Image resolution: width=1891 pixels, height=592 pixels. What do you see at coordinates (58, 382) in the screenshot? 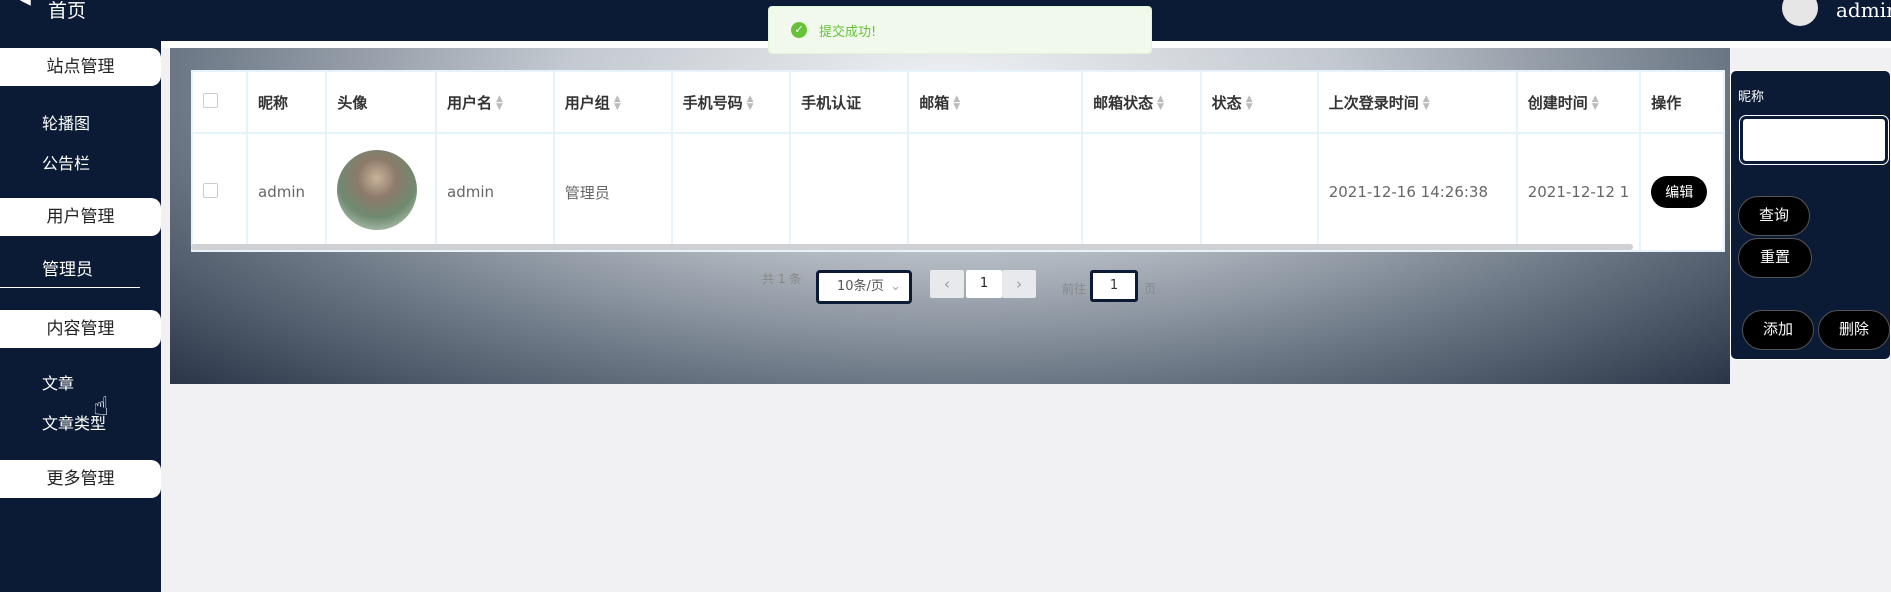
I see `sidebar-item-article: 文章` at bounding box center [58, 382].